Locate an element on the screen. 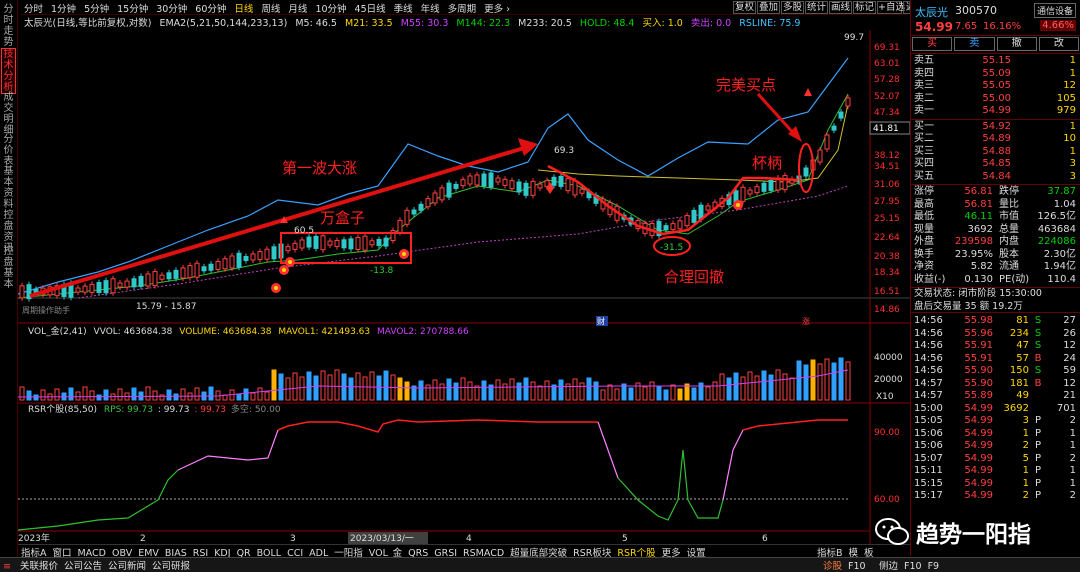 The height and width of the screenshot is (572, 1080). stat-row-cell: 3692 is located at coordinates (980, 229).